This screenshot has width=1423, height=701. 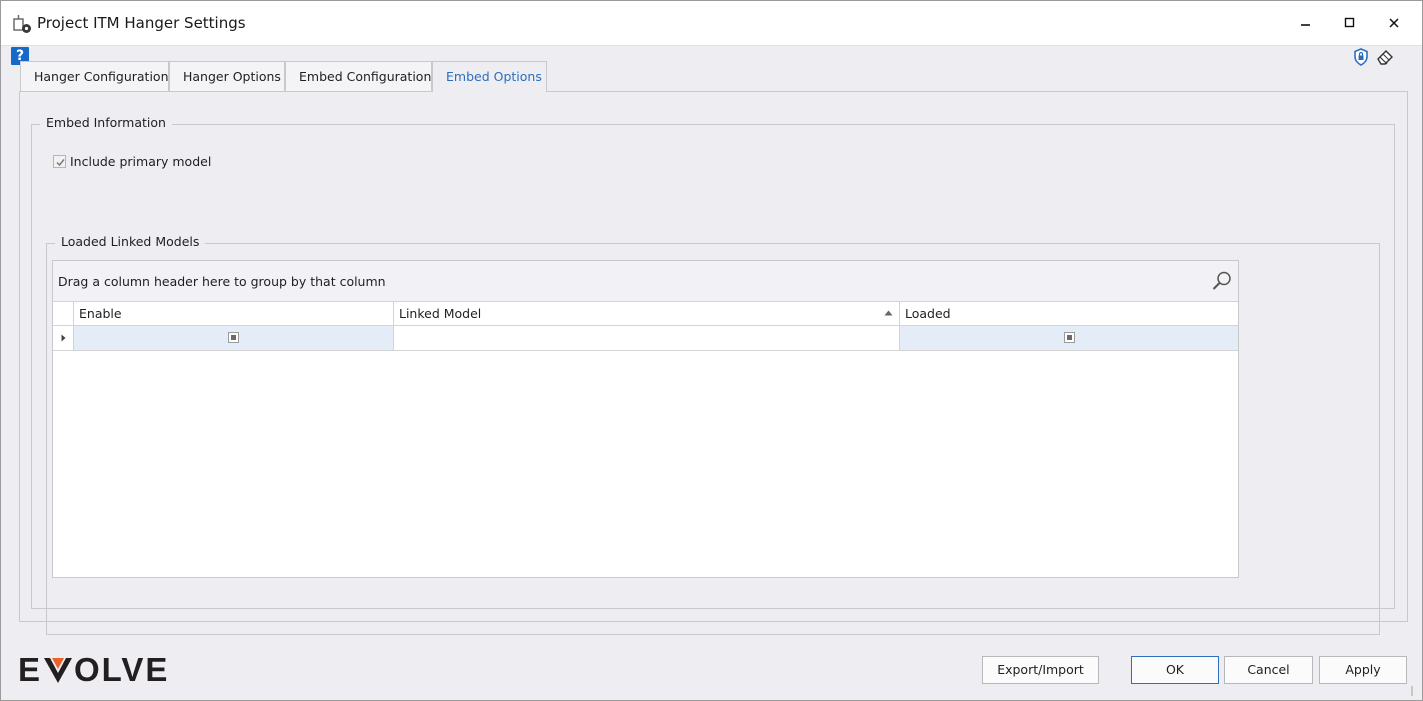 I want to click on column-header-enable: Enable, so click(x=234, y=314).